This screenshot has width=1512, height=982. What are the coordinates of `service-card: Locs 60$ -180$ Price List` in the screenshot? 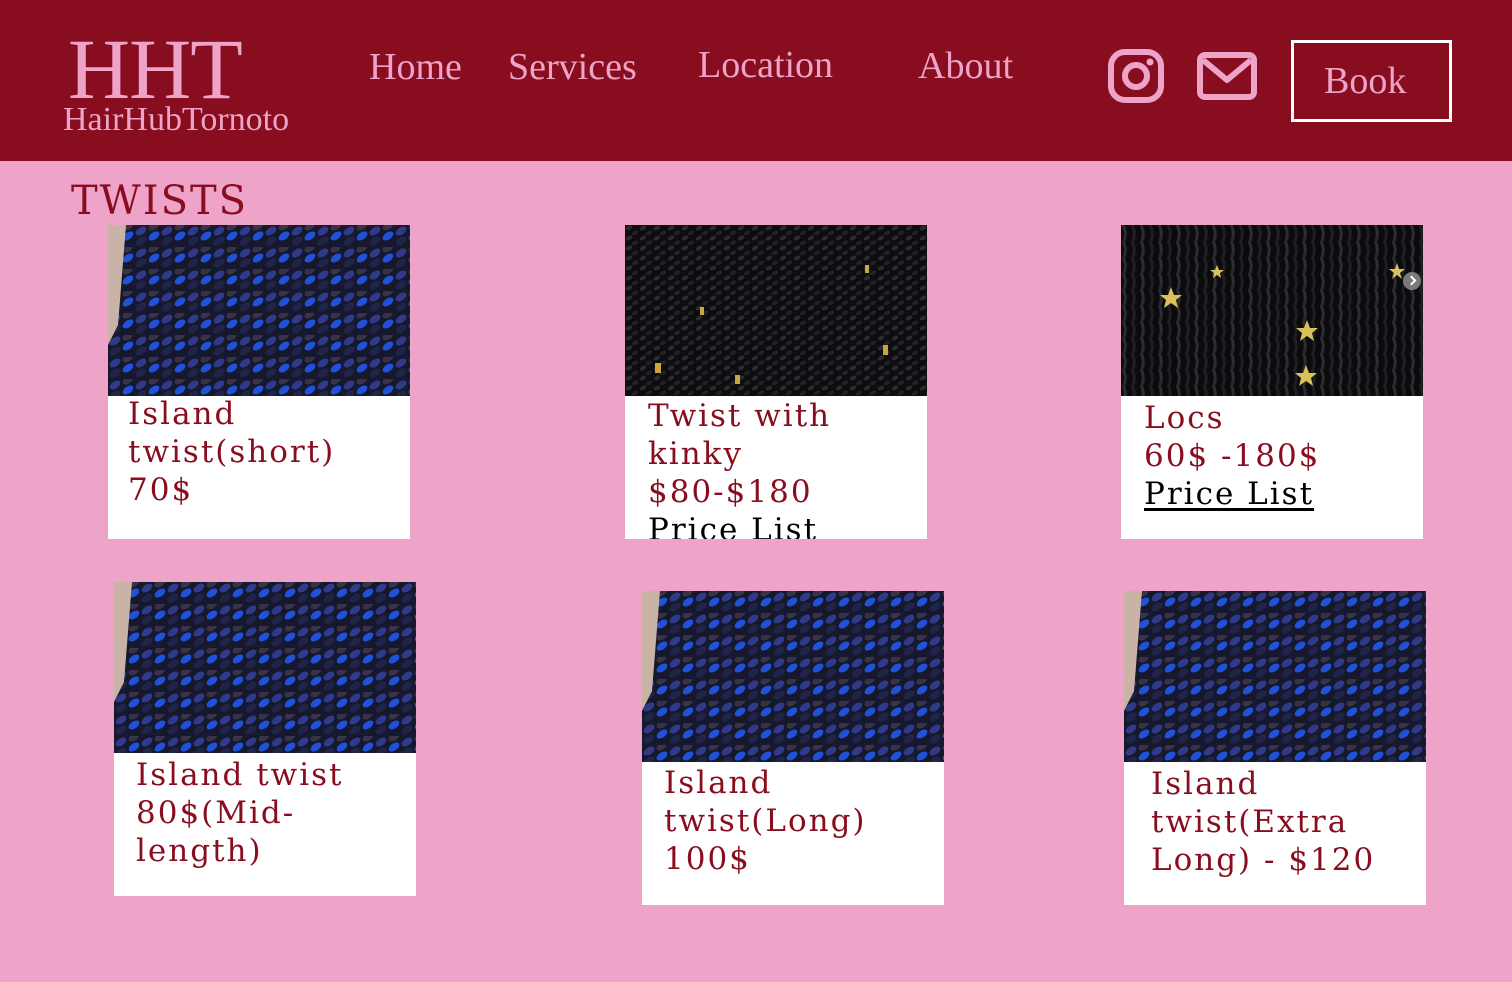 It's located at (1272, 382).